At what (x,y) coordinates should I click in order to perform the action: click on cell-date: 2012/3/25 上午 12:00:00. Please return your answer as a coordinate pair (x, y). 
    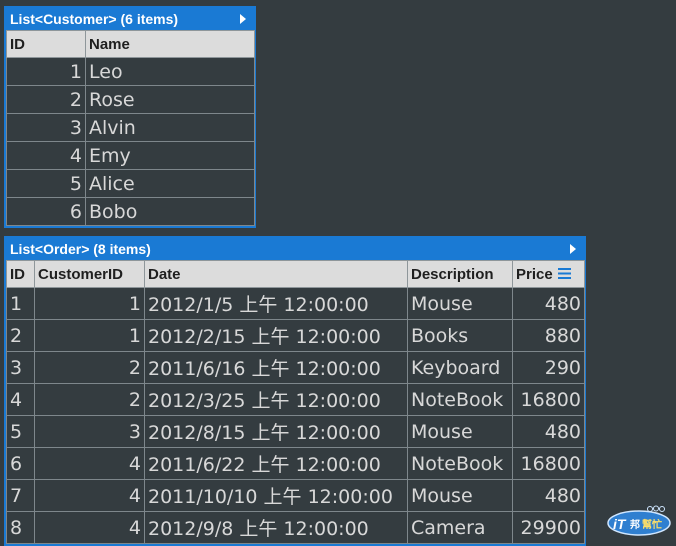
    Looking at the image, I should click on (276, 399).